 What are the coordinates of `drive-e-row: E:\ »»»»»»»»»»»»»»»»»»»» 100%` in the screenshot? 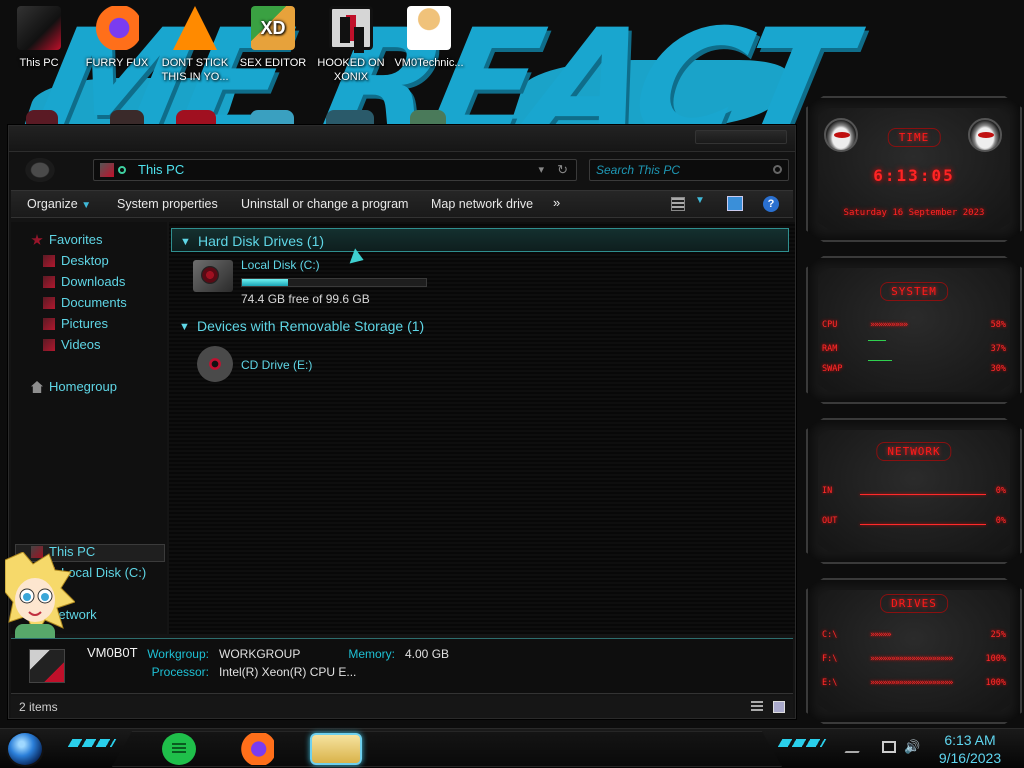 It's located at (914, 684).